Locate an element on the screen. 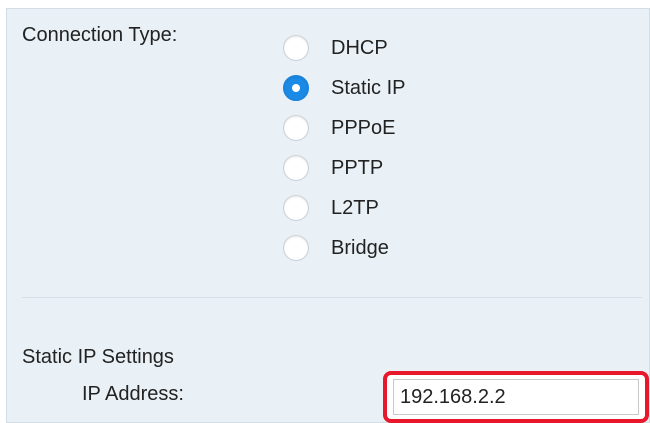  radio-label-static-ip: Static IP is located at coordinates (368, 88).